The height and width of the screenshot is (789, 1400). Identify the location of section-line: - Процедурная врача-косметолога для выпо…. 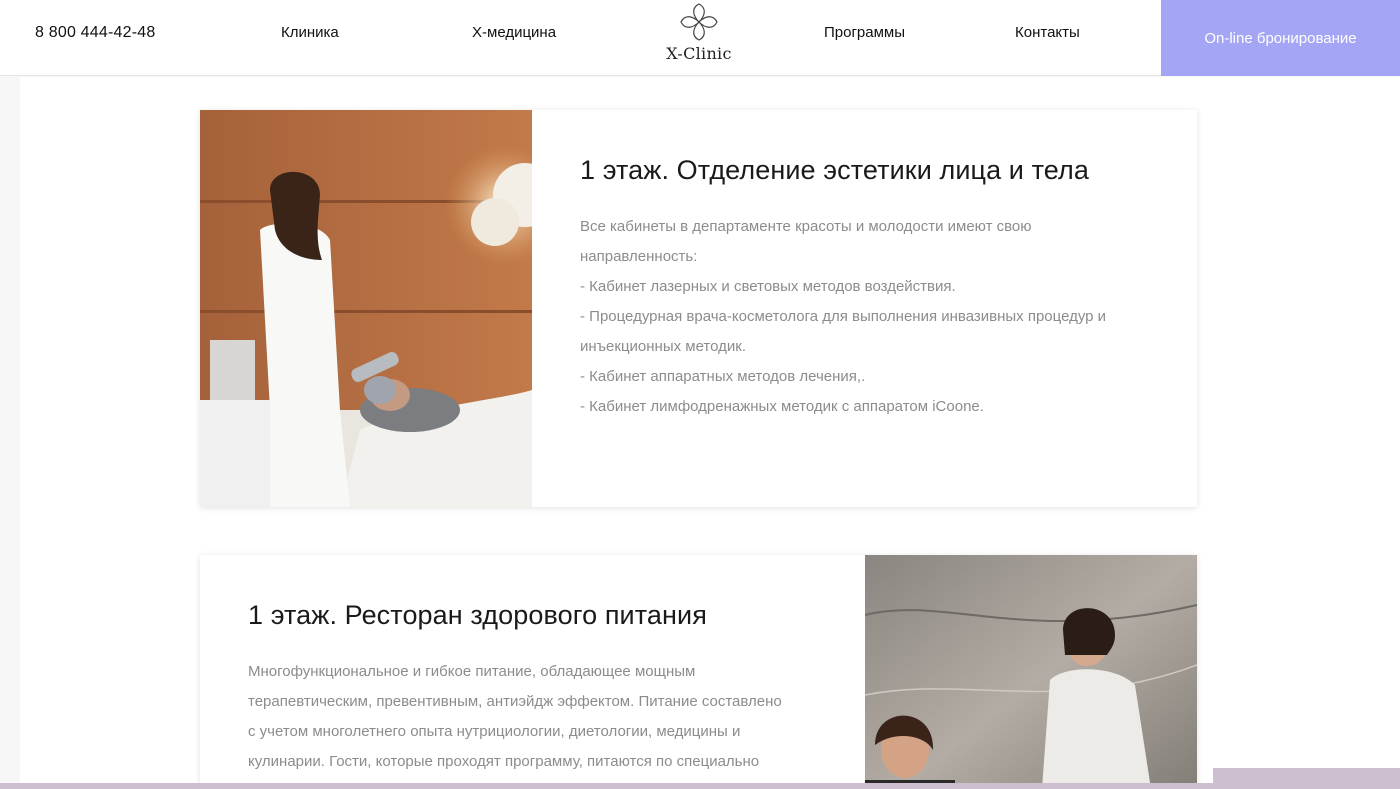
(843, 316).